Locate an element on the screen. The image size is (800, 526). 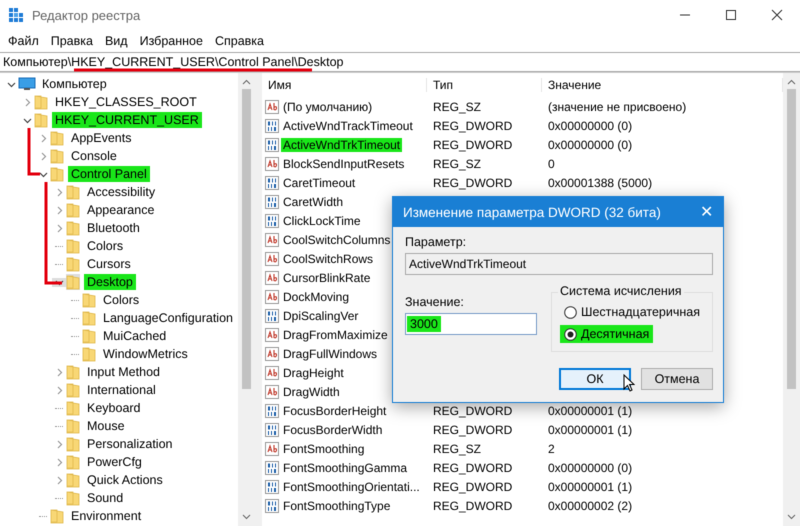
menu-item: Вид is located at coordinates (116, 41).